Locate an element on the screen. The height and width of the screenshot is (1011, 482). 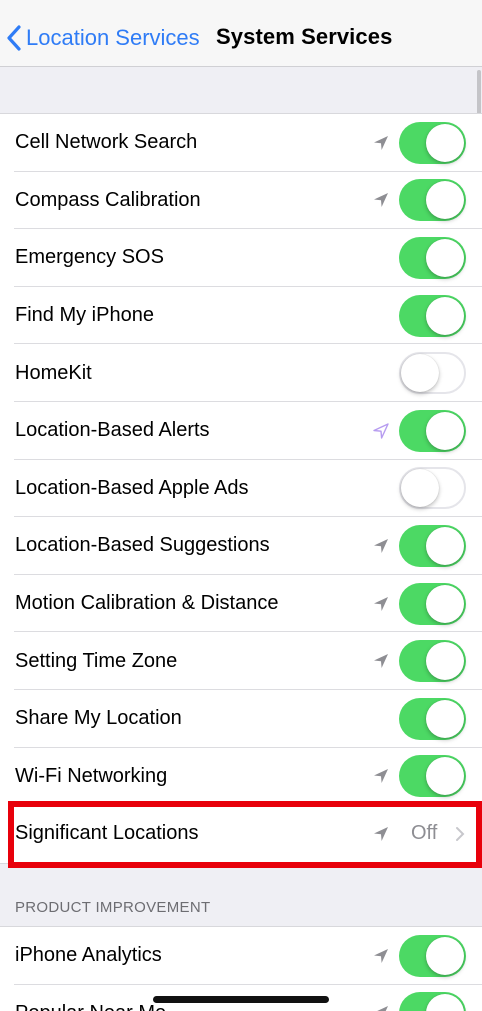
home-indicator is located at coordinates (241, 999).